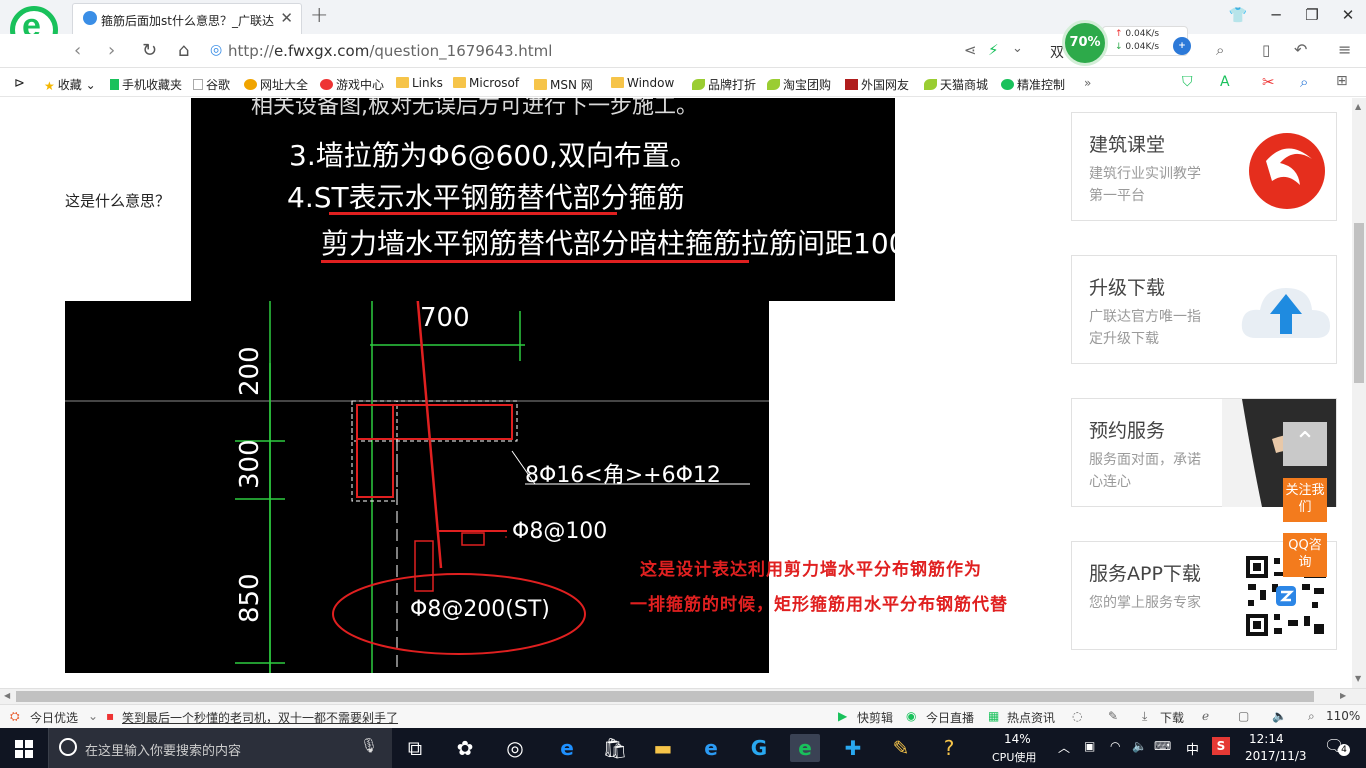 This screenshot has width=1366, height=768. I want to click on follow-us-button: 关注我们, so click(1305, 500).